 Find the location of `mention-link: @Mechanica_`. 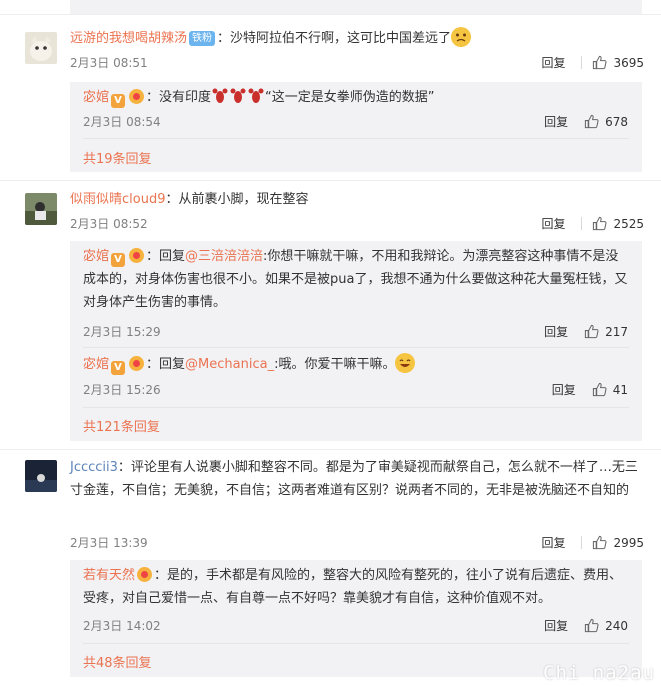

mention-link: @Mechanica_ is located at coordinates (229, 364).